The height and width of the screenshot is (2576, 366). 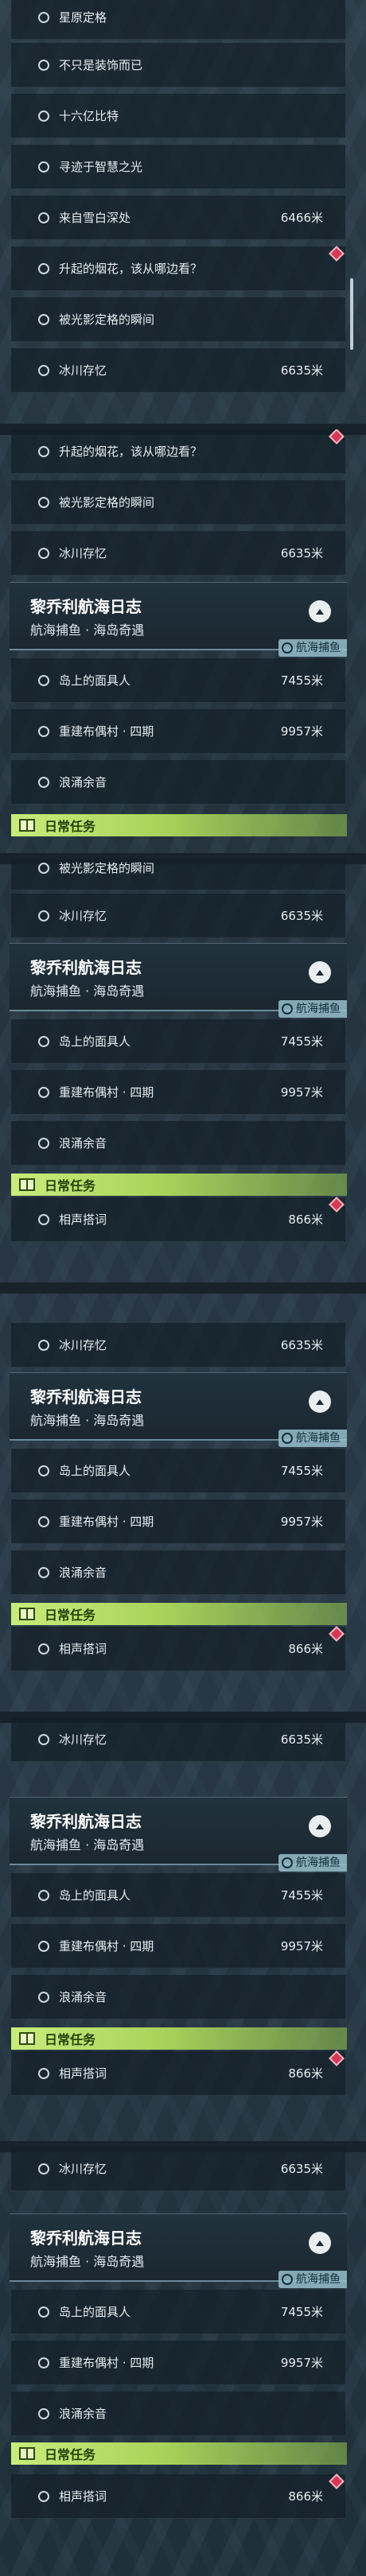 What do you see at coordinates (95, 218) in the screenshot?
I see `quest-label: 来自雪白深处` at bounding box center [95, 218].